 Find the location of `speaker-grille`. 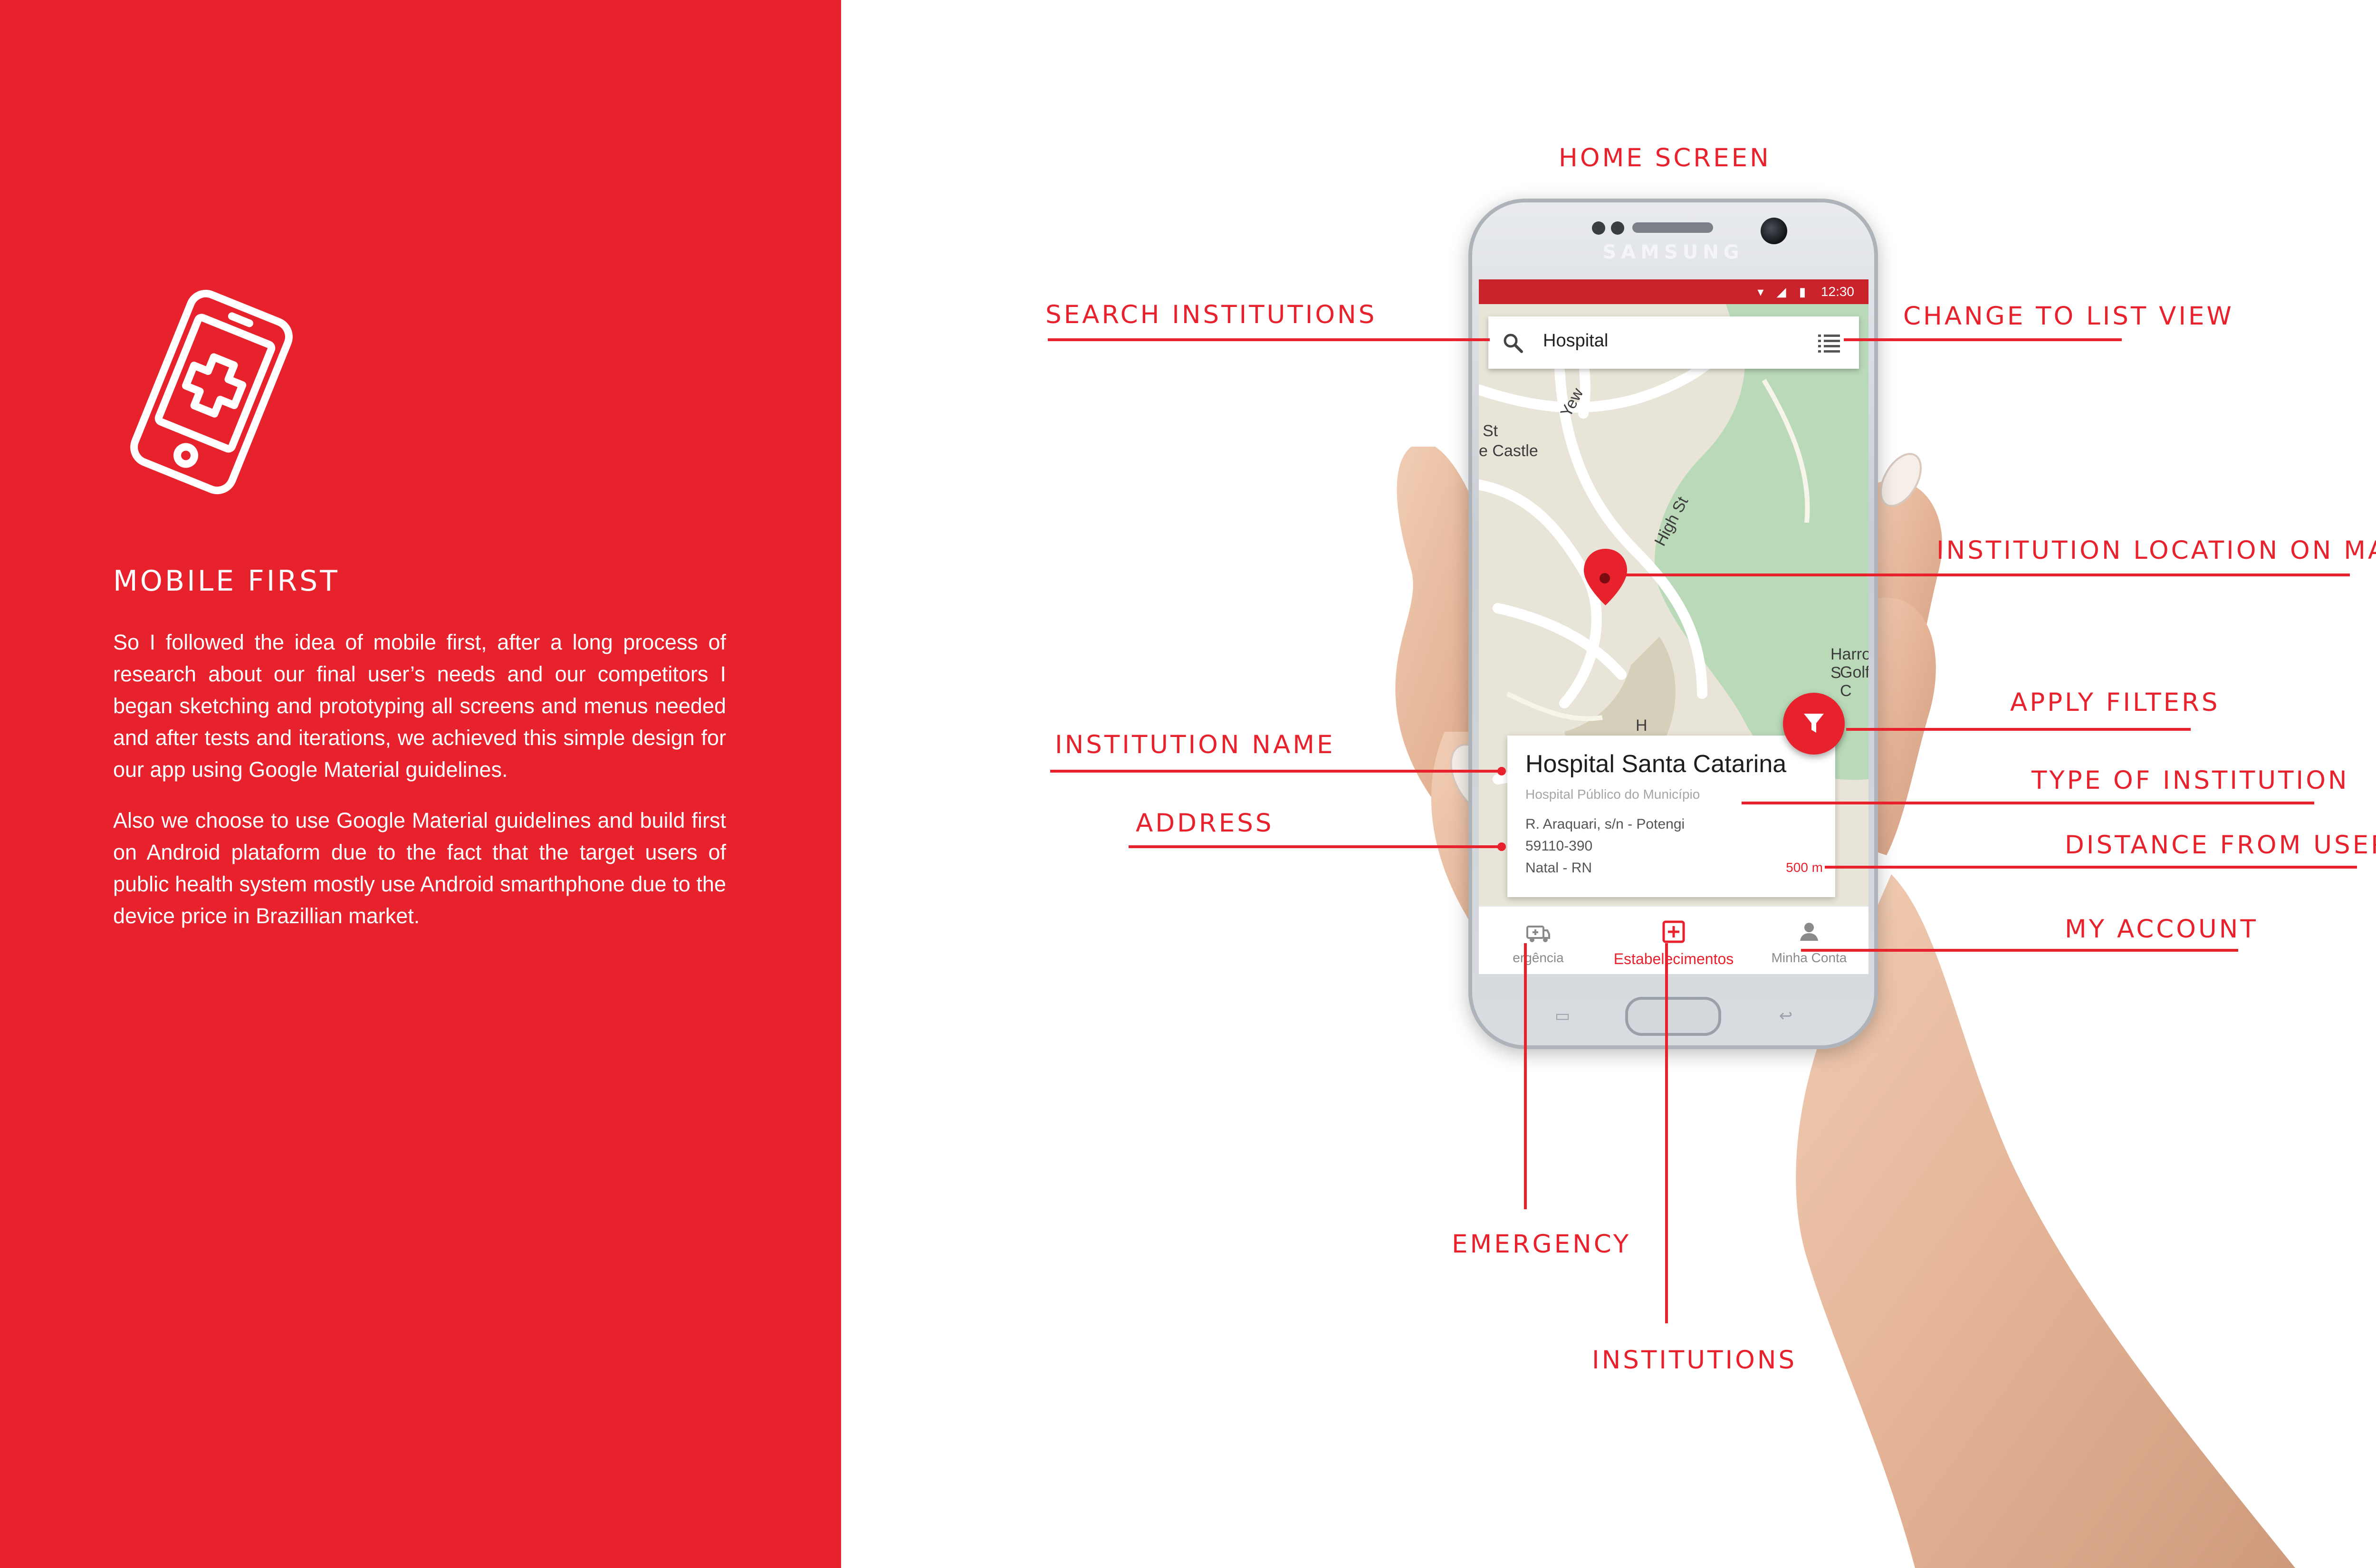

speaker-grille is located at coordinates (1672, 228).